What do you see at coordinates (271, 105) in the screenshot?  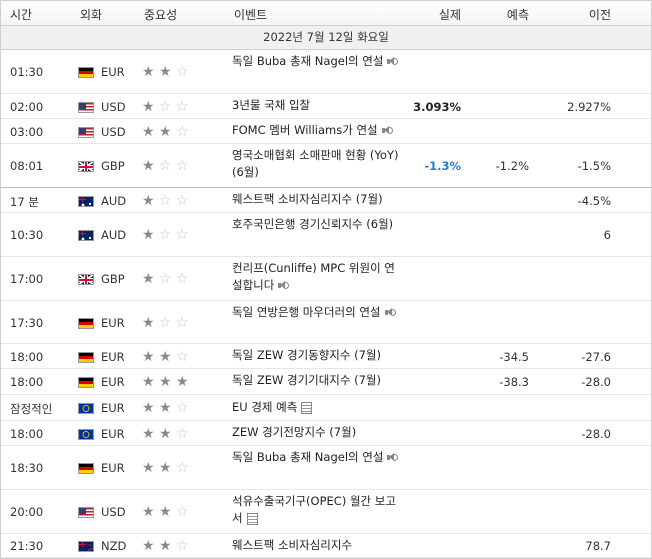 I see `event-label: 3년물 국채 입찰` at bounding box center [271, 105].